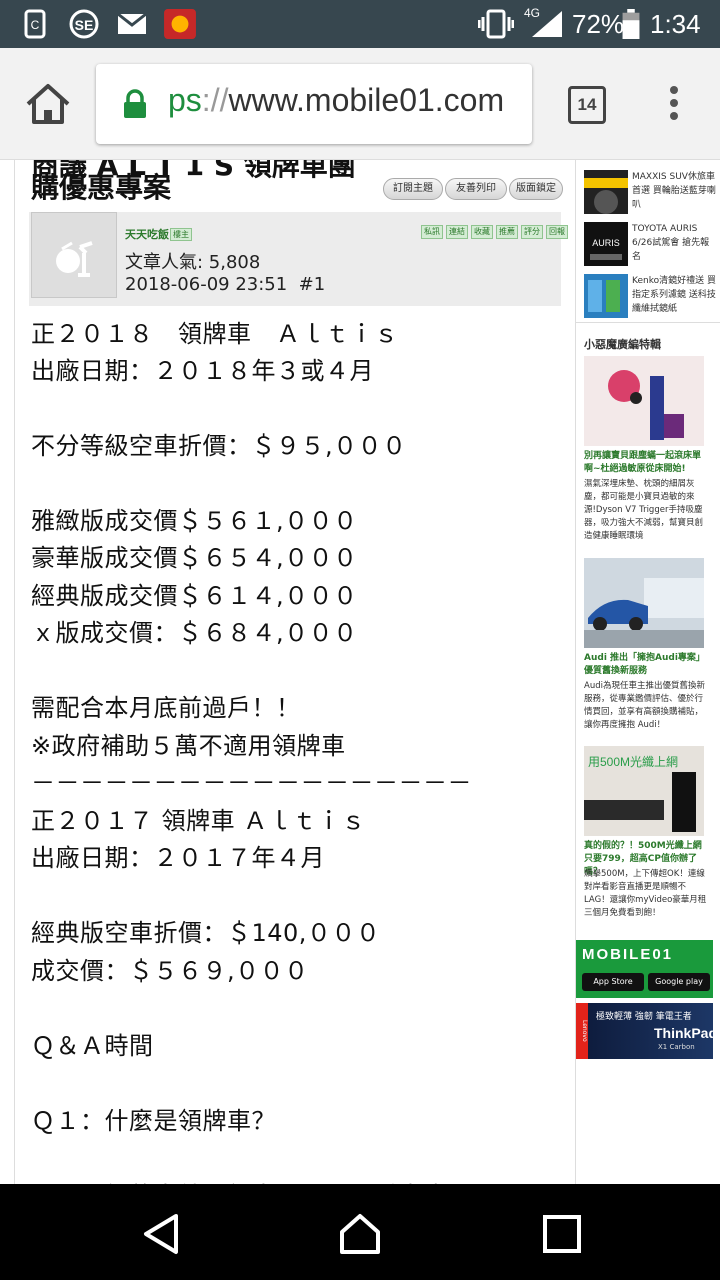  I want to click on status-bar: C SE 4G 72% 1:34, so click(360, 24).